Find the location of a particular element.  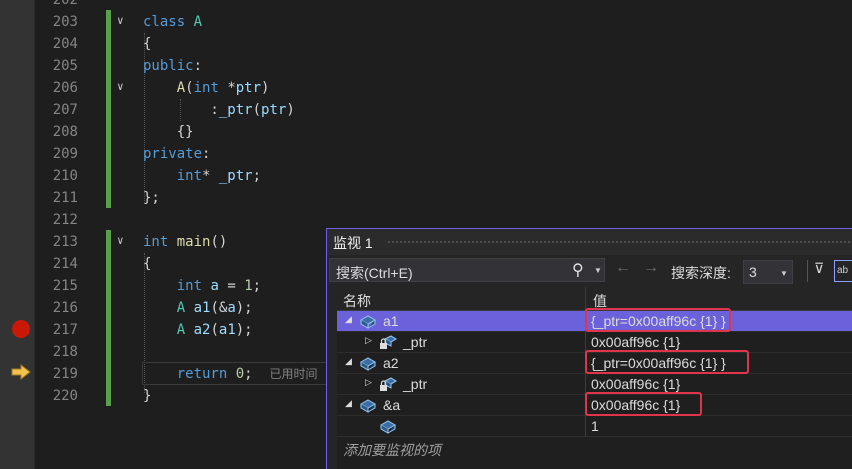

line-number: 217 is located at coordinates (65, 330).